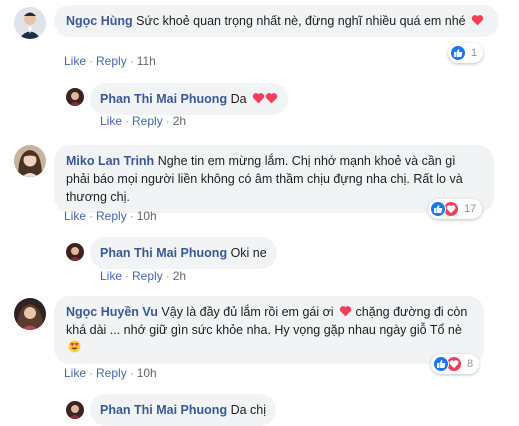 This screenshot has width=519, height=426. I want to click on reply-text: Oki ne, so click(248, 253).